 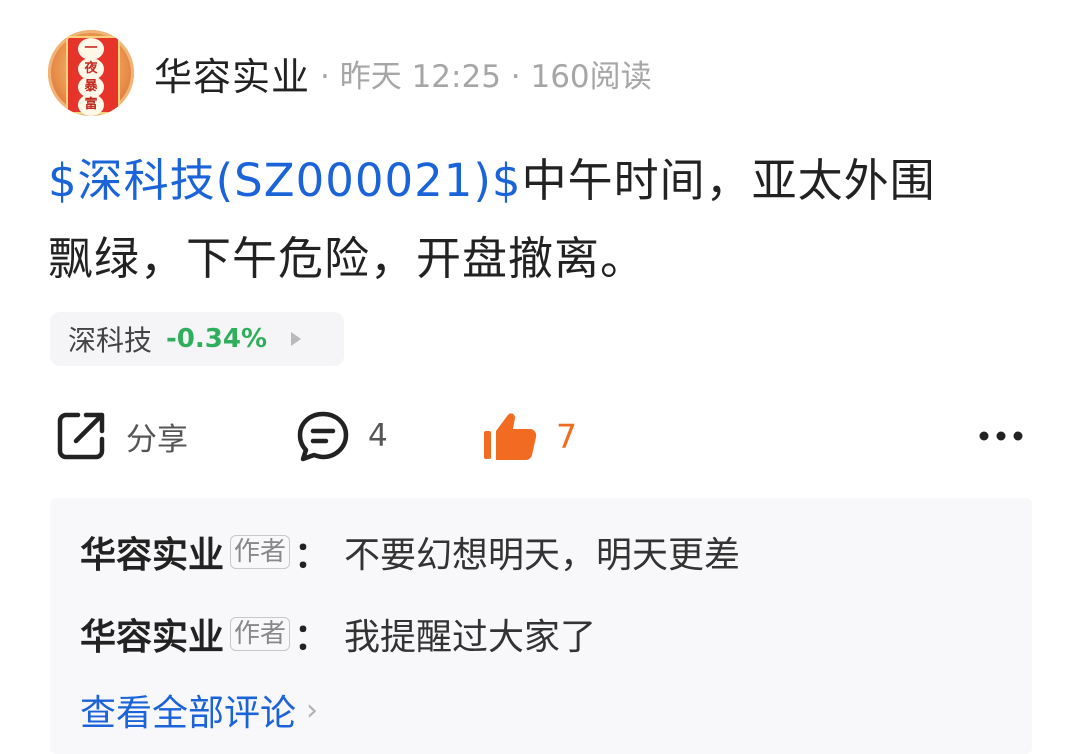 I want to click on view-all-label: 查看全部评论, so click(x=188, y=713).